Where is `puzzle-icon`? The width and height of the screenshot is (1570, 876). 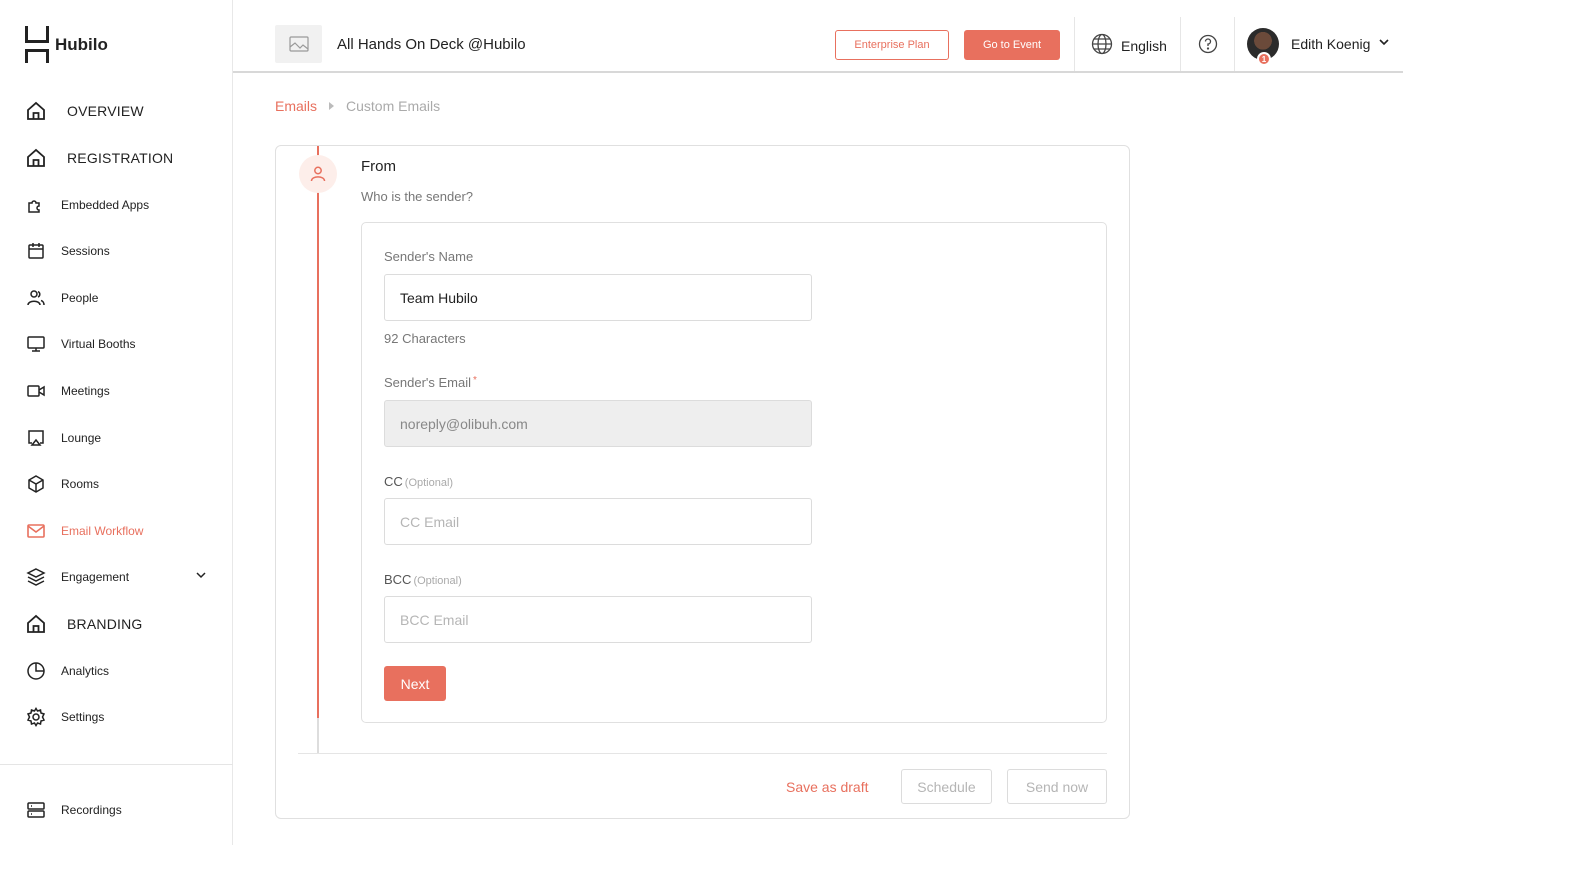
puzzle-icon is located at coordinates (36, 205).